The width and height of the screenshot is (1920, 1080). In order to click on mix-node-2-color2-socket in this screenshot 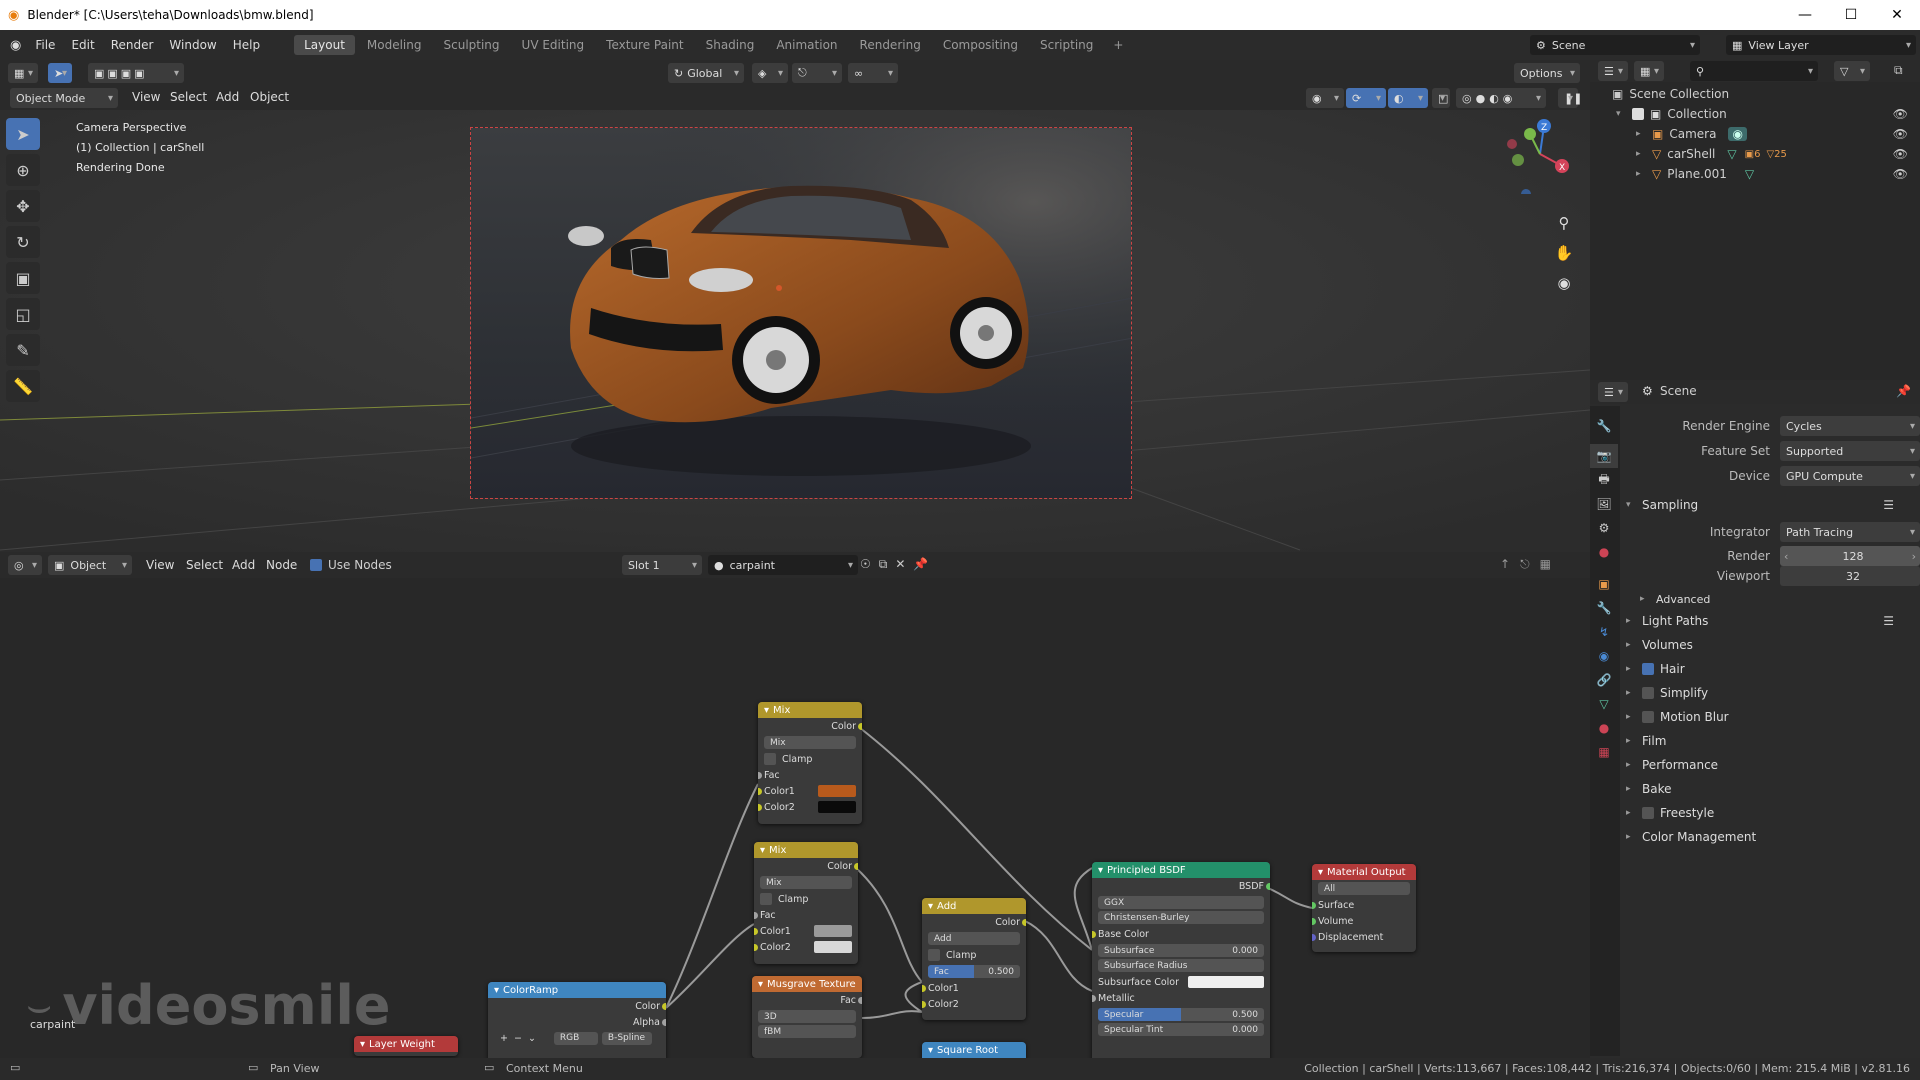, I will do `click(756, 947)`.